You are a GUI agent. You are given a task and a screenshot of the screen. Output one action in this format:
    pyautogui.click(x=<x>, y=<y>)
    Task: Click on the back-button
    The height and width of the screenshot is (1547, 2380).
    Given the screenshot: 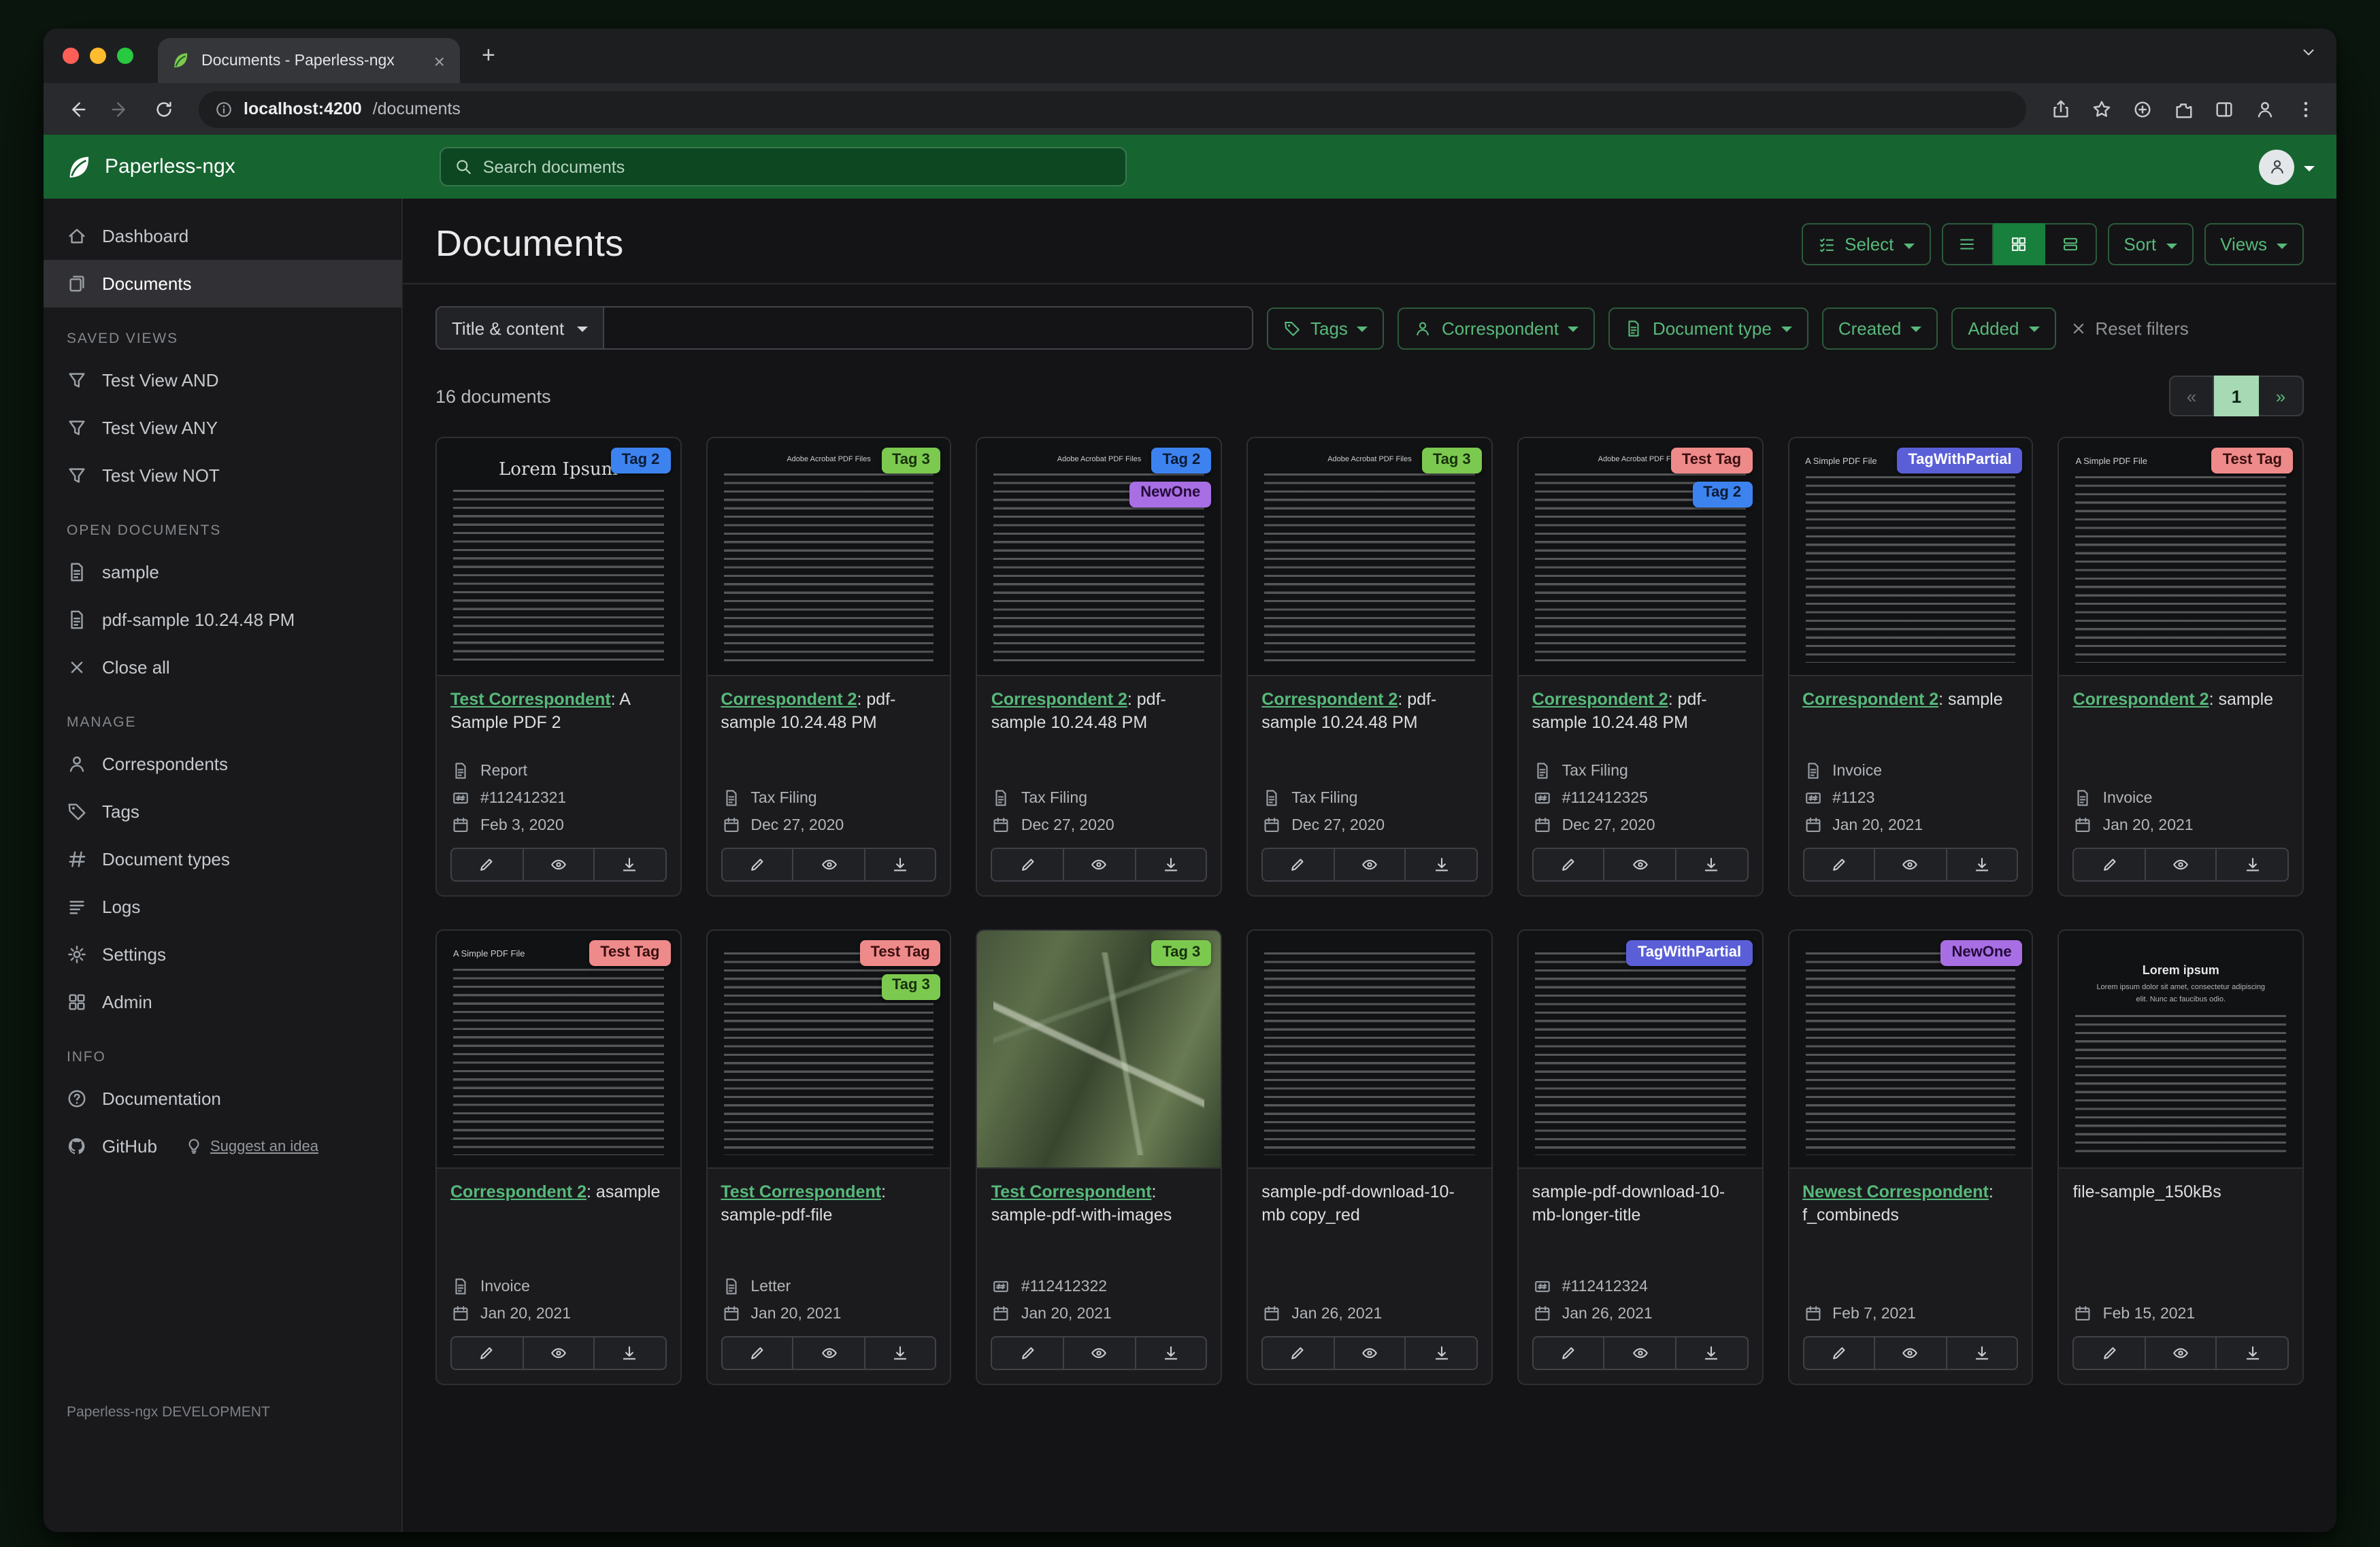 What is the action you would take?
    pyautogui.click(x=76, y=109)
    